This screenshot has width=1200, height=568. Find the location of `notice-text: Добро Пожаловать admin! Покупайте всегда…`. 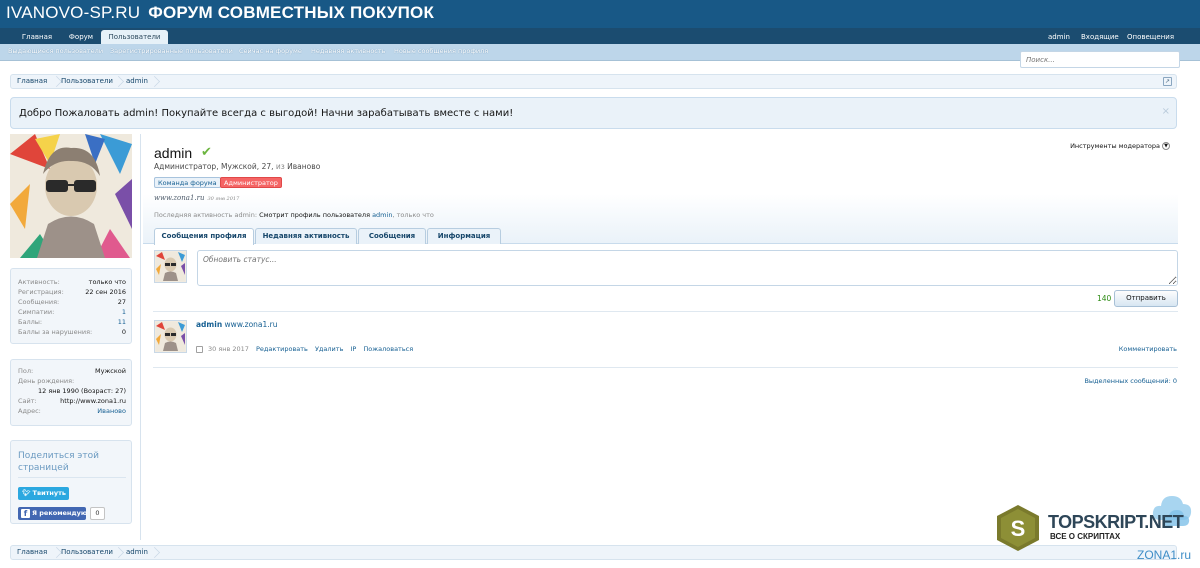

notice-text: Добро Пожаловать admin! Покупайте всегда… is located at coordinates (266, 113).